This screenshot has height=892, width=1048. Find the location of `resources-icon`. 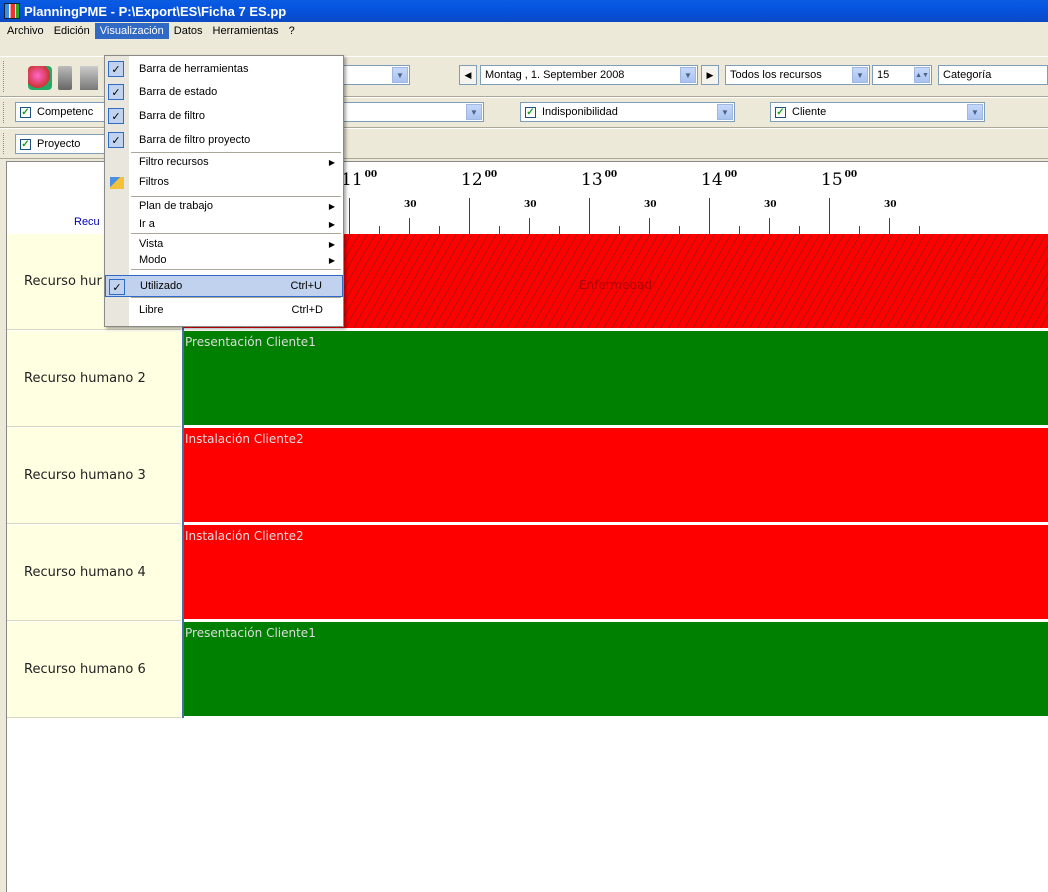

resources-icon is located at coordinates (40, 78).